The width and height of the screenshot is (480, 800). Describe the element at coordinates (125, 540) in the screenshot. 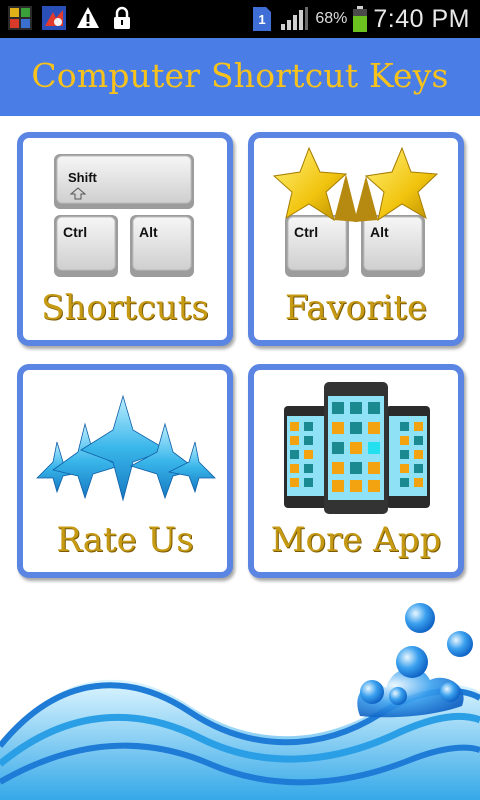

I see `rate-us-label: Rate Us` at that location.